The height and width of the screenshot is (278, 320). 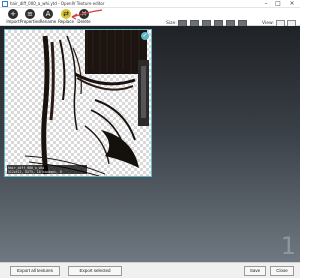 I want to click on export-all-button: Export all textures, so click(x=35, y=271).